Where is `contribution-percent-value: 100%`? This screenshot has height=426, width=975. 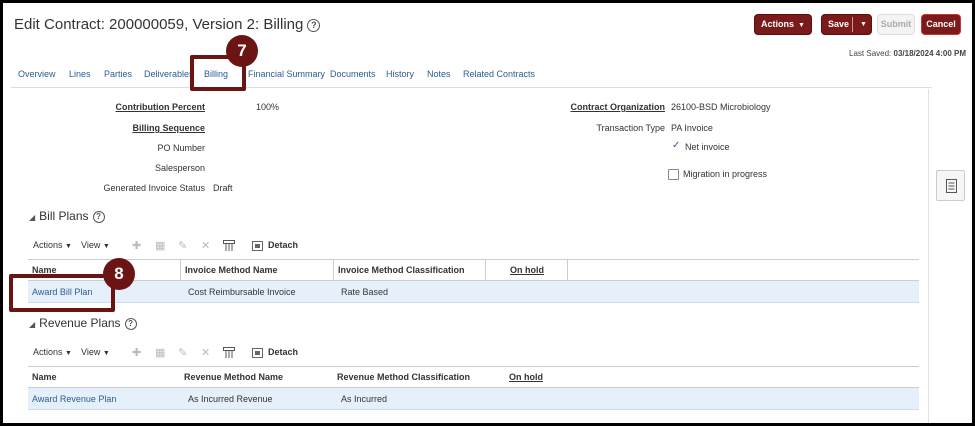
contribution-percent-value: 100% is located at coordinates (268, 107).